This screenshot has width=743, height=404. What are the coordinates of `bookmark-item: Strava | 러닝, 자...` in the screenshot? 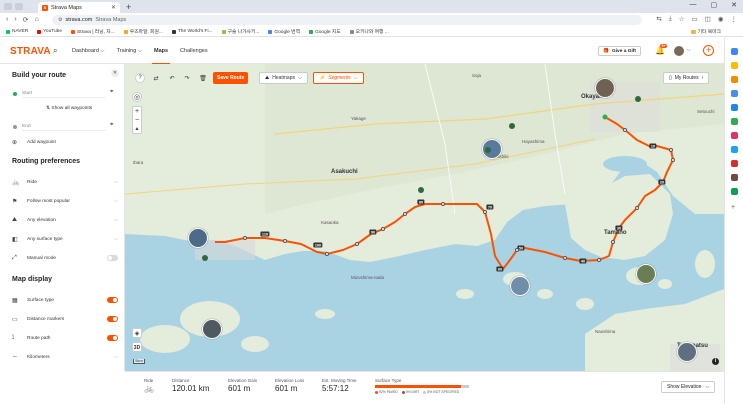 It's located at (93, 31).